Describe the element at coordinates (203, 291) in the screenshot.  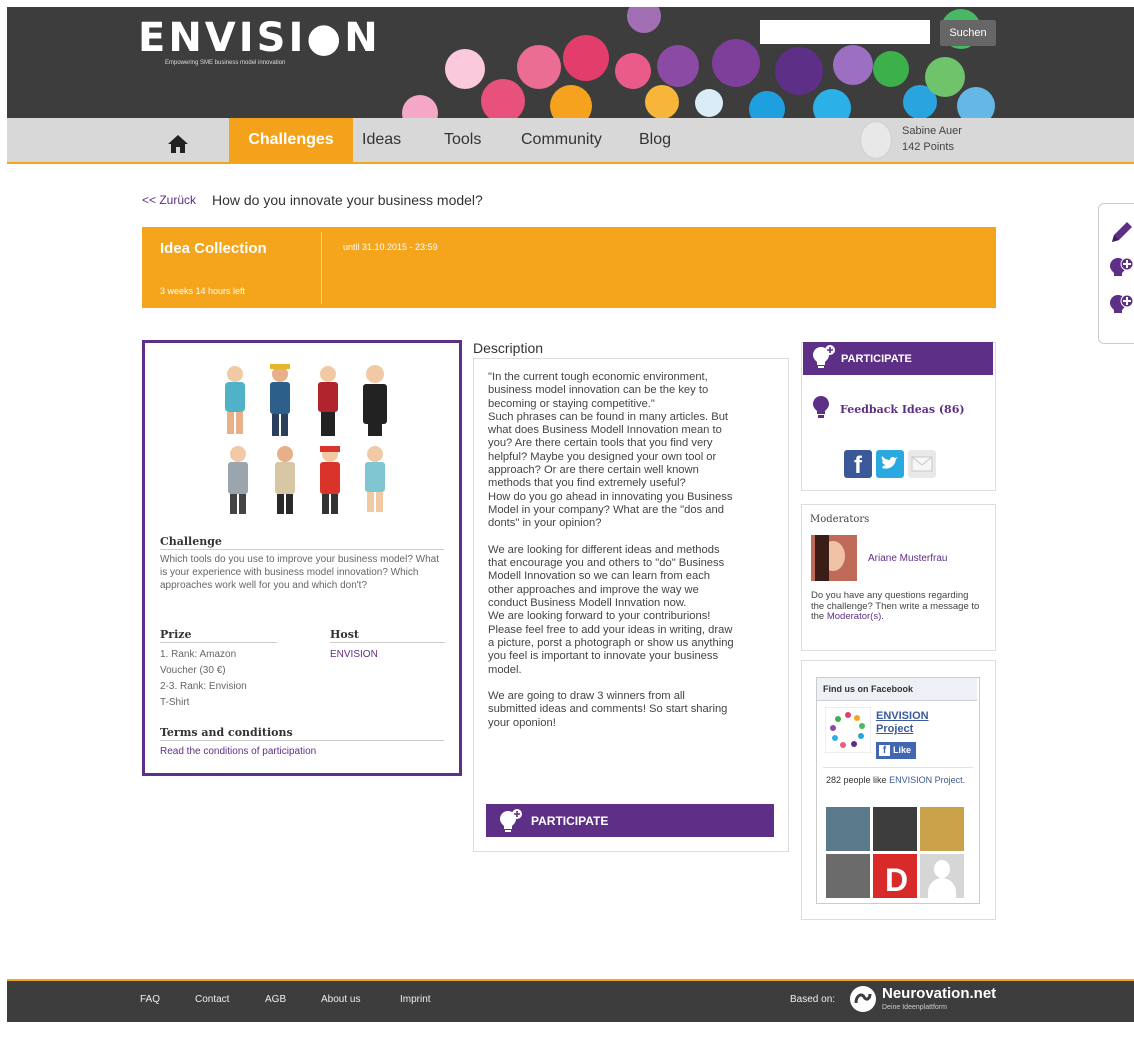
I see `phase-time-left: 3 weeks 14 hours left` at that location.